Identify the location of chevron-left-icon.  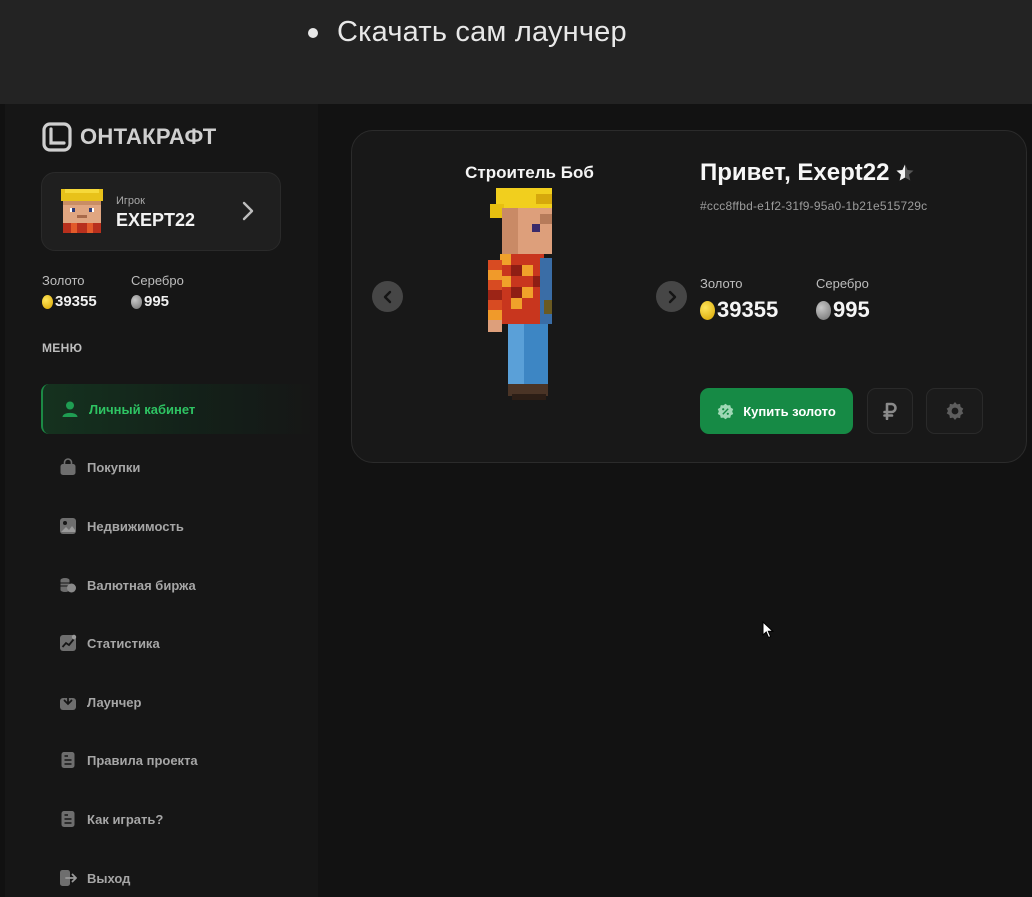
(387, 296).